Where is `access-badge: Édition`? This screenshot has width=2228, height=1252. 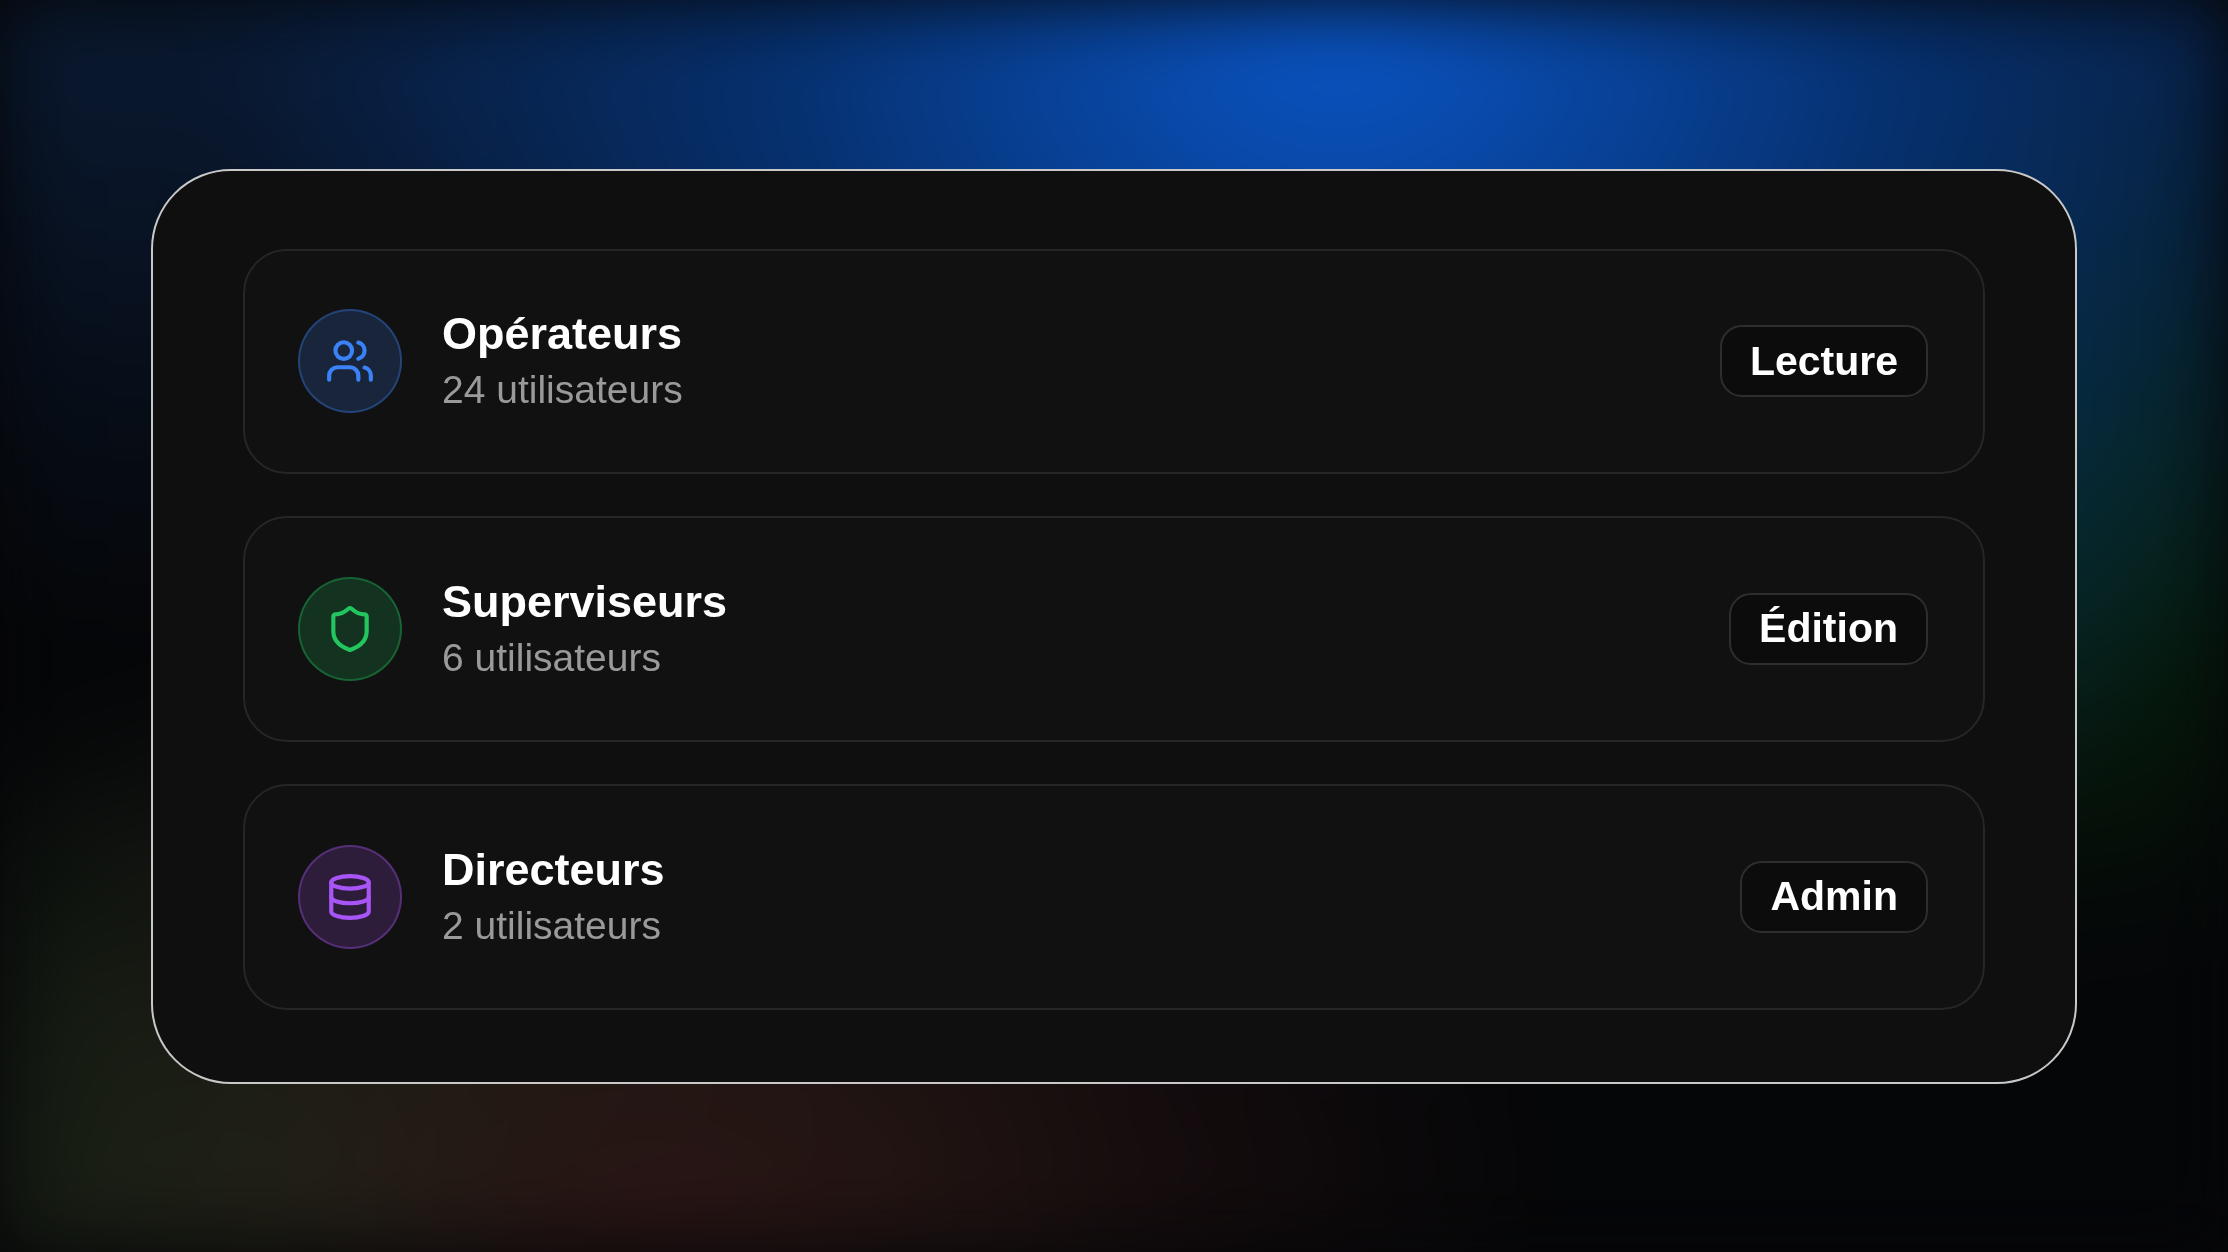
access-badge: Édition is located at coordinates (1828, 629).